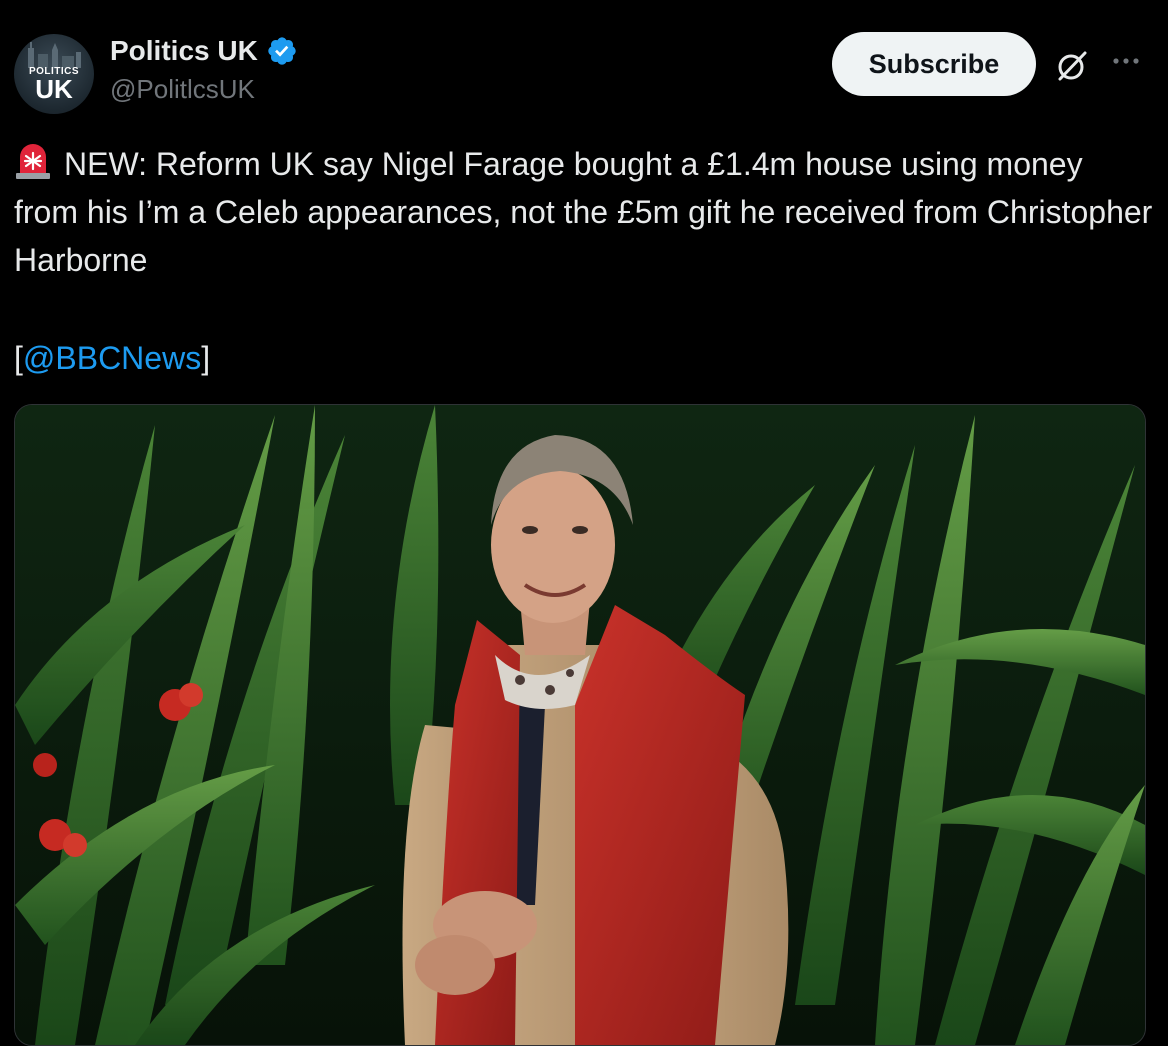  Describe the element at coordinates (204, 89) in the screenshot. I see `handle: @PolitlcsUK` at that location.